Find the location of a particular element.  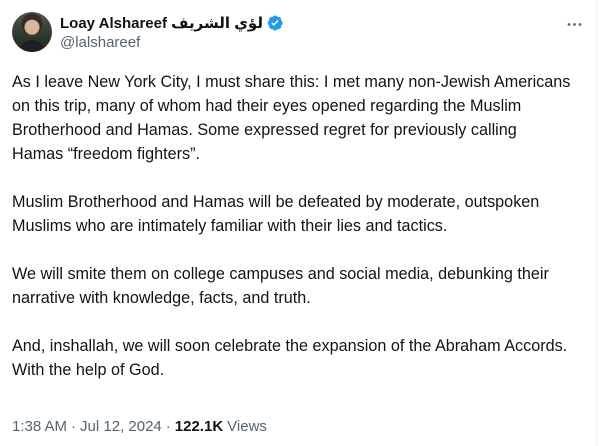

tweet-date: Jul 12, 2024 is located at coordinates (121, 426).